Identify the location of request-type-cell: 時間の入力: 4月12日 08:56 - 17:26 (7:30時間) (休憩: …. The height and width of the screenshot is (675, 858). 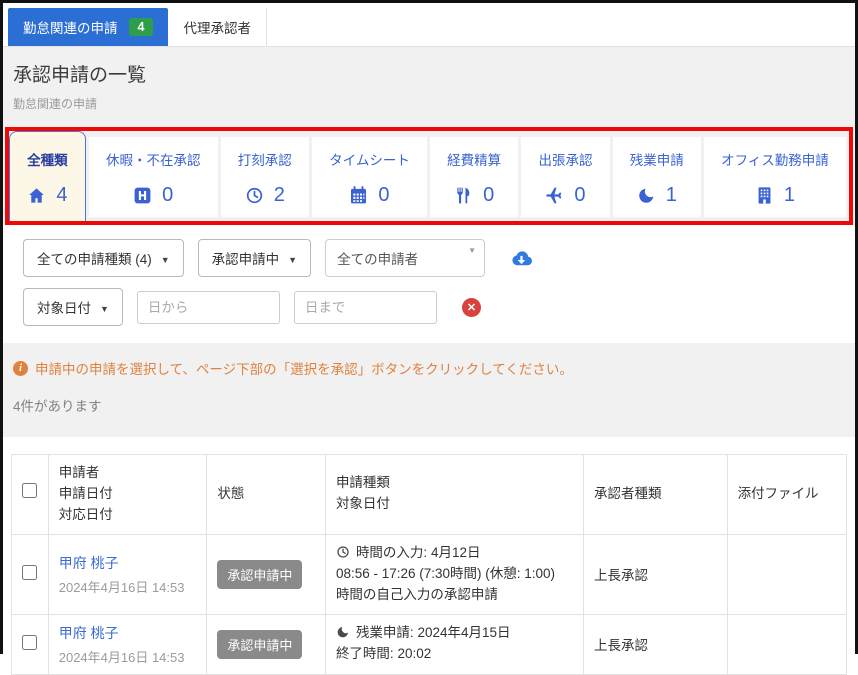
(454, 574).